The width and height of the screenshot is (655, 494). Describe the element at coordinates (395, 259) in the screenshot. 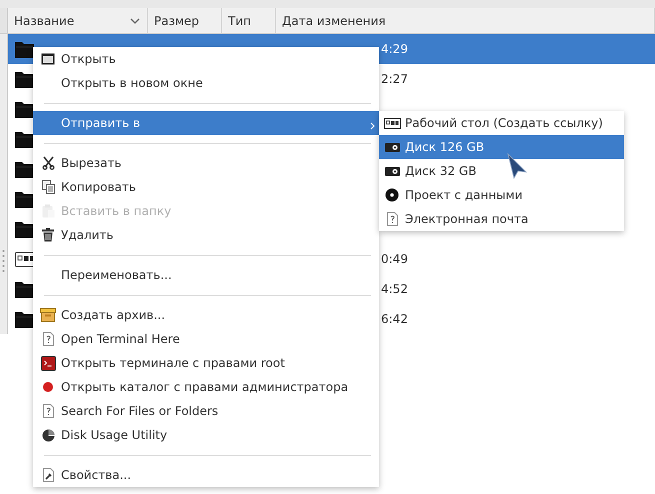

I see `modified-time: 0:49` at that location.